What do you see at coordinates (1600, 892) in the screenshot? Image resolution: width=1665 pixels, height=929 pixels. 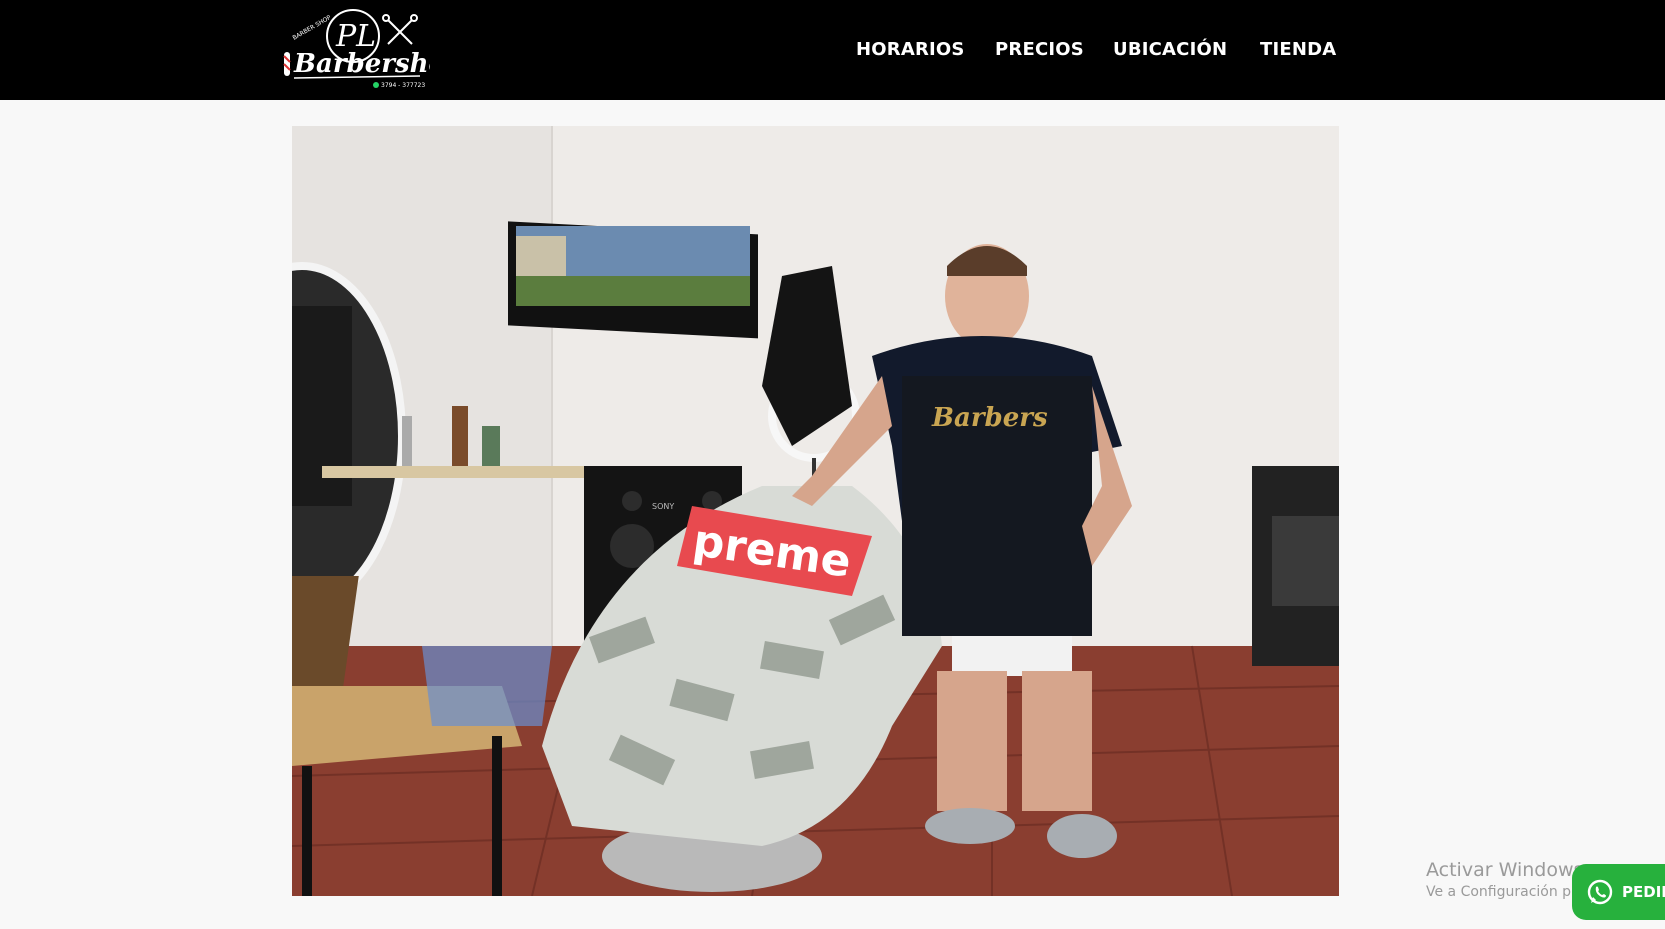 I see `whatsapp-icon` at bounding box center [1600, 892].